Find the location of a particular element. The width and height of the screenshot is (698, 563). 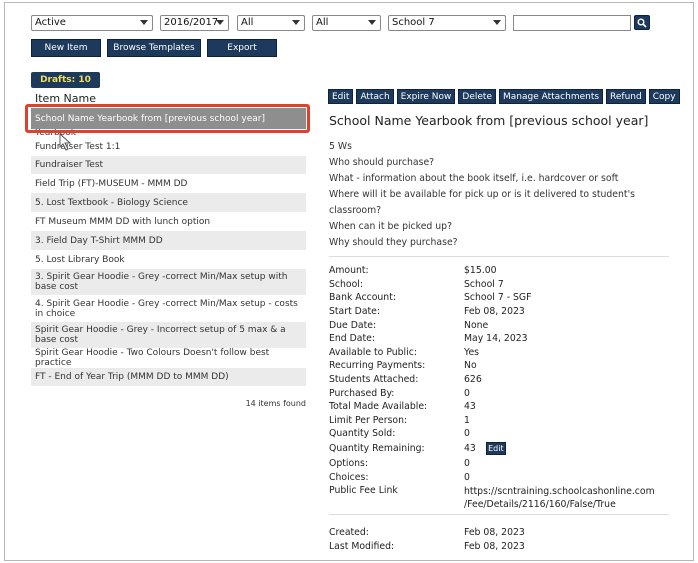

filter-select-1: All is located at coordinates (271, 23).